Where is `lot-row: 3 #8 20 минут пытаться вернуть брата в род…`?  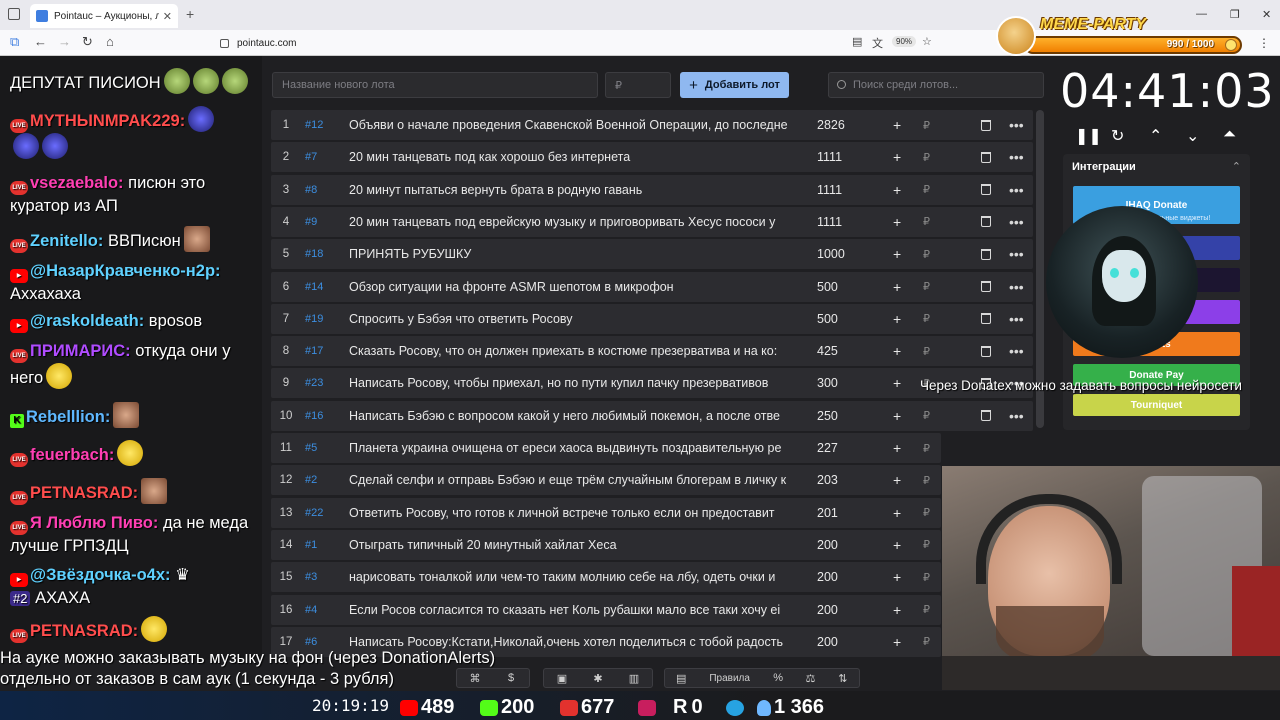 lot-row: 3 #8 20 минут пытаться вернуть брата в род… is located at coordinates (652, 189).